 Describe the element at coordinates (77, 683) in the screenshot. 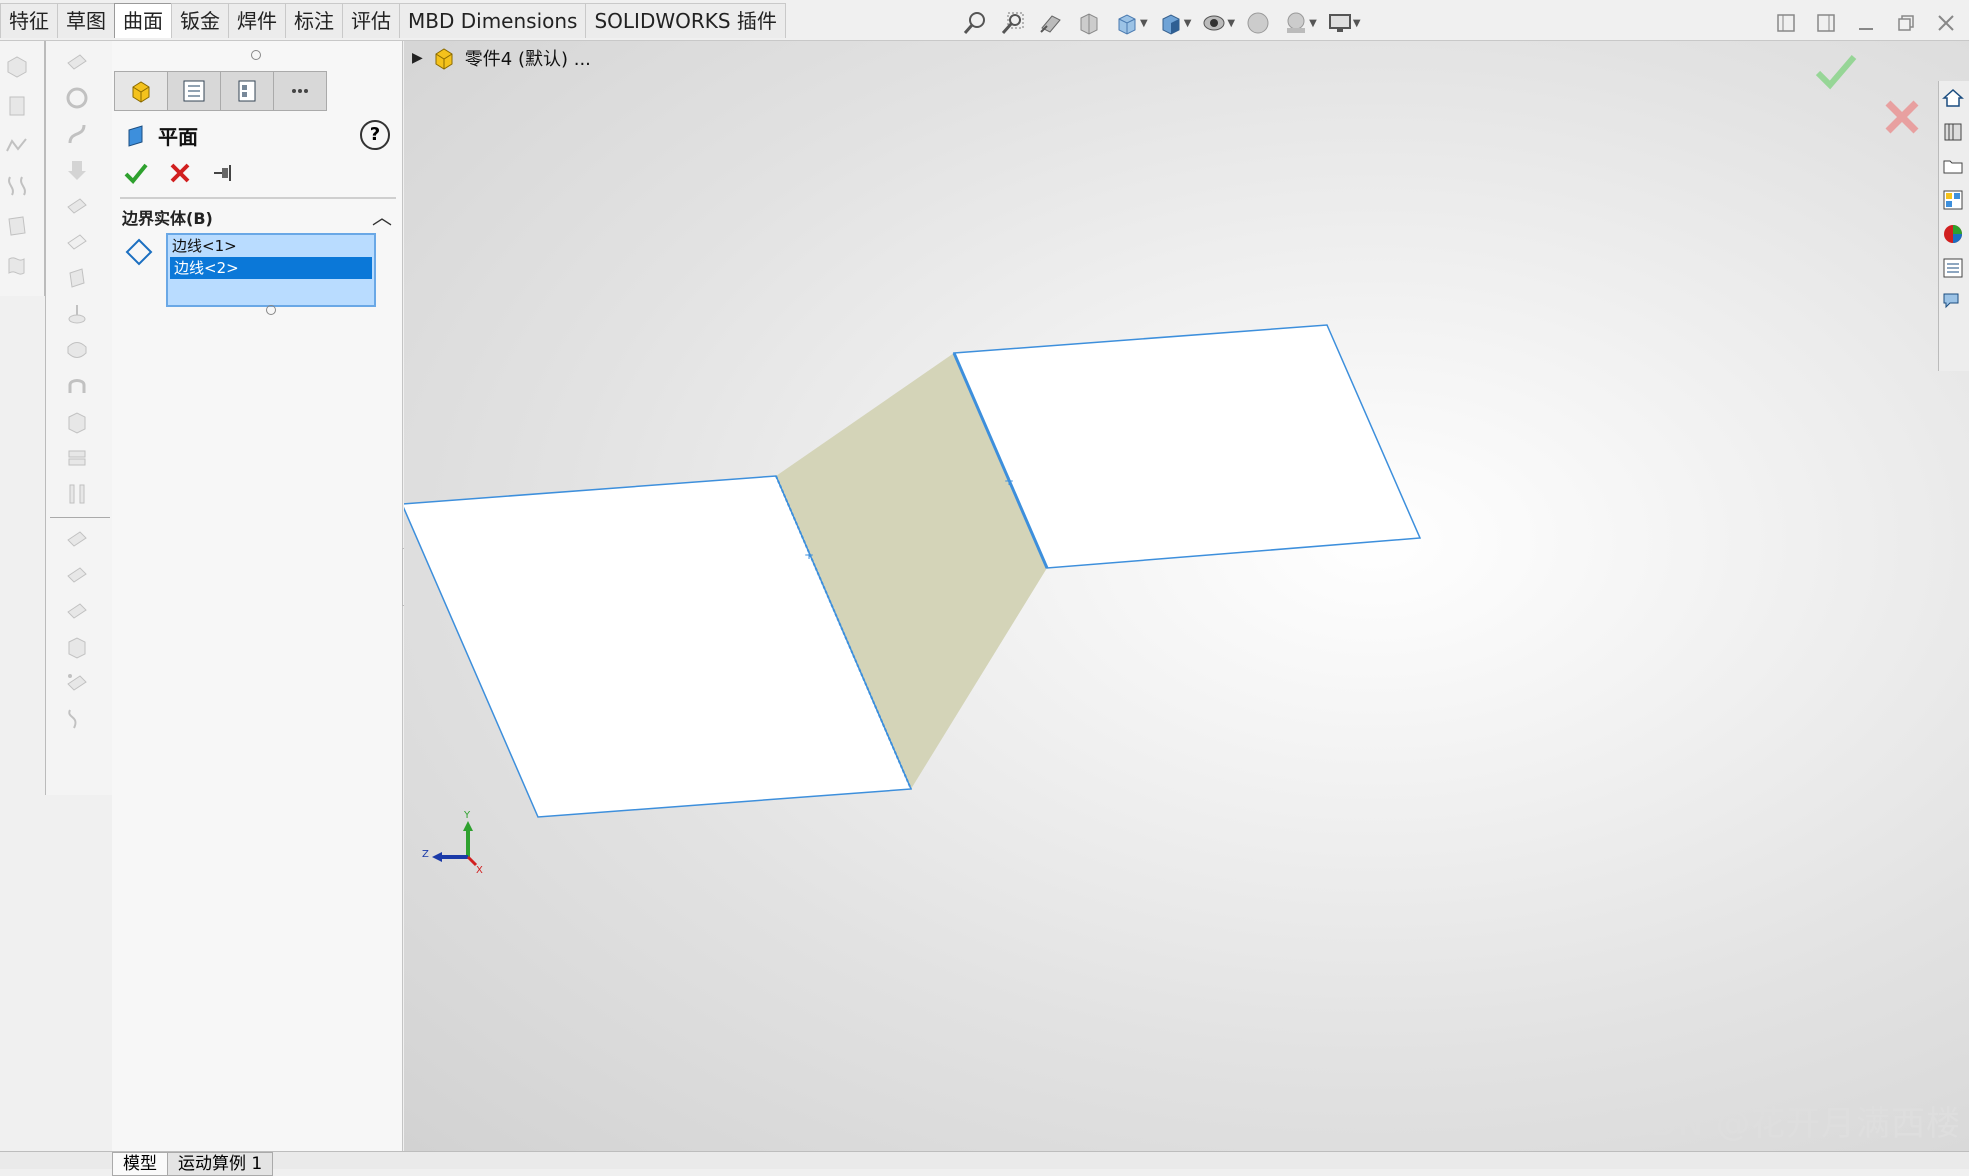

I see `reference-geometry-icon` at that location.